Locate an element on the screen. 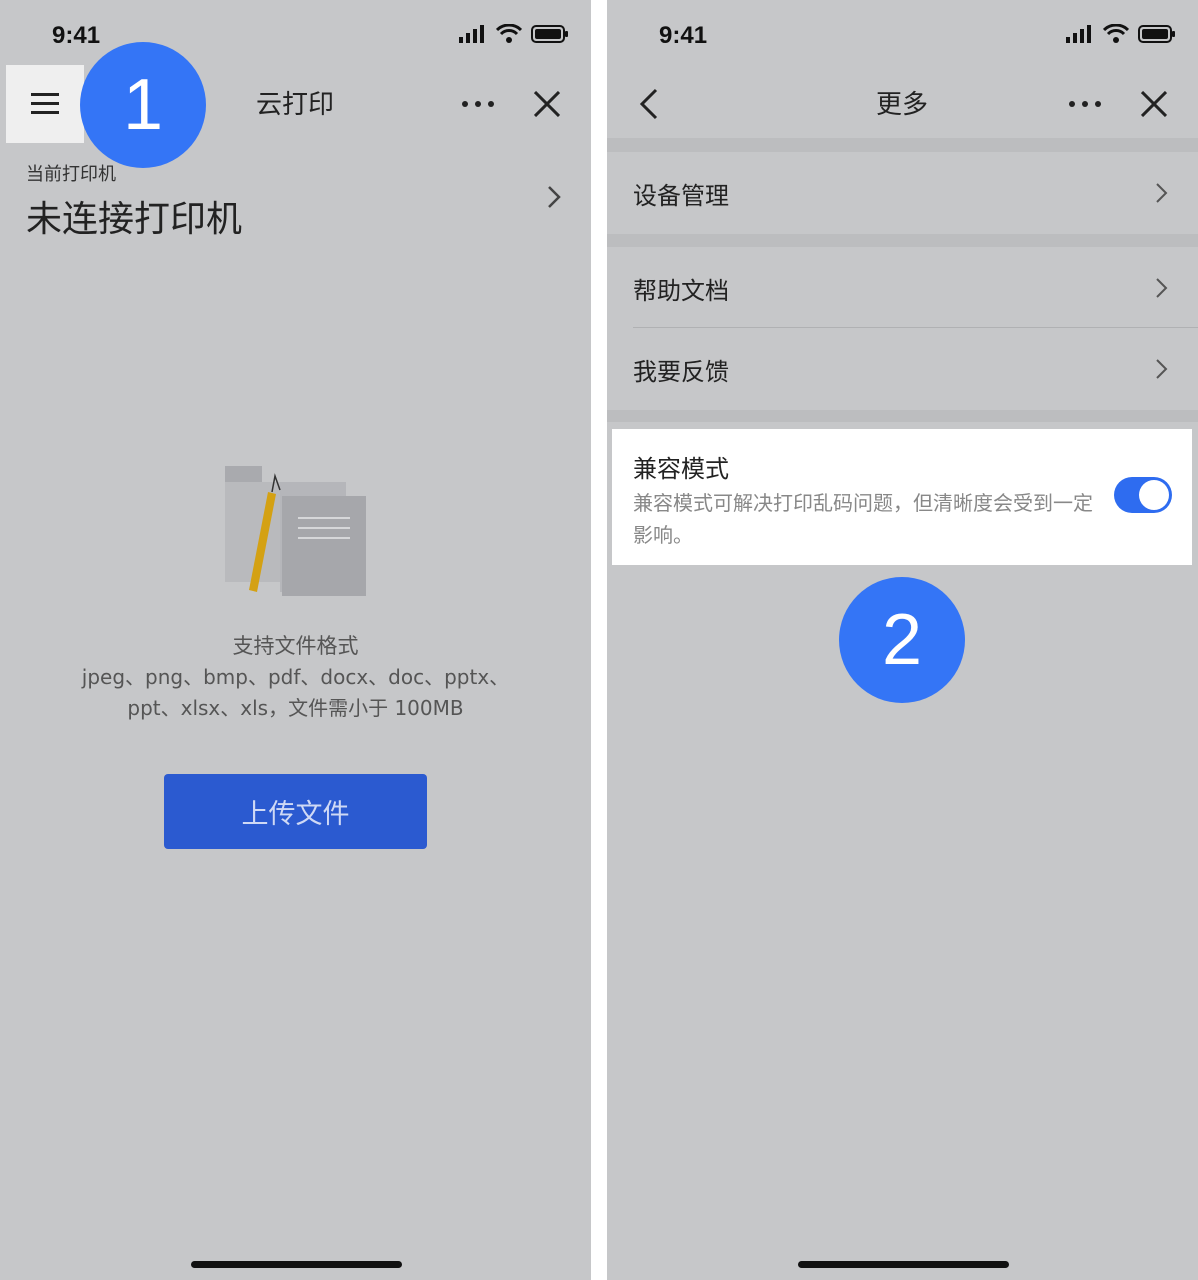  upload-button: 上传文件 is located at coordinates (295, 811).